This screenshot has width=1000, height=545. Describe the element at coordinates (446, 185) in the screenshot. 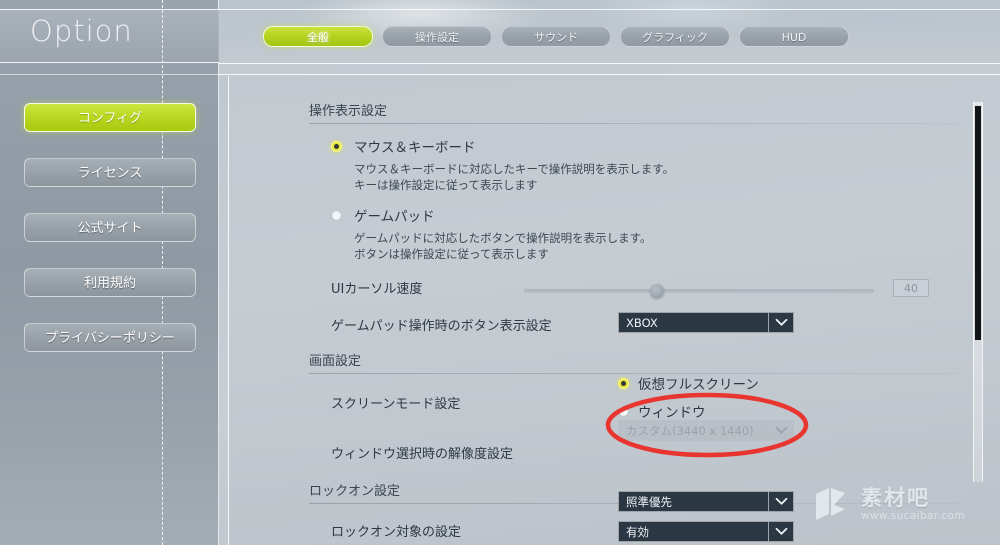

I see `mouse-keyboard-desc-line2: キーは操作設定に従って表示します` at that location.